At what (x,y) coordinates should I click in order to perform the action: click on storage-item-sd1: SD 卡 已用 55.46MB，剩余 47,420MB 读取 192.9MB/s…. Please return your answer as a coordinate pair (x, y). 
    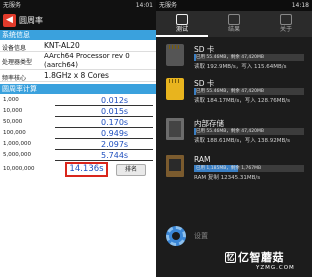
    Looking at the image, I should click on (234, 58).